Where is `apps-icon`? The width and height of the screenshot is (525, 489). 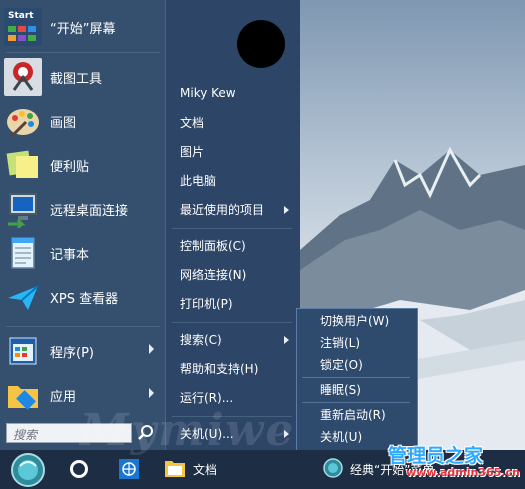
apps-icon is located at coordinates (23, 395).